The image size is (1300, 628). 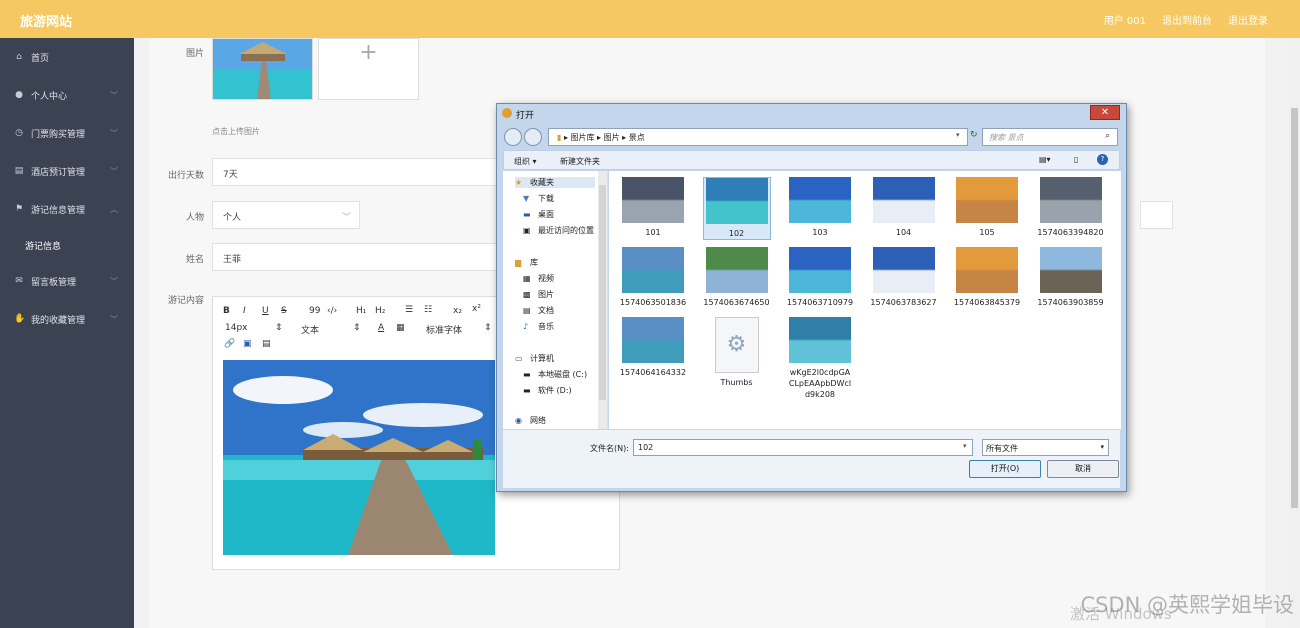 What do you see at coordinates (538, 326) in the screenshot?
I see `tree-music: ♪ 音乐` at bounding box center [538, 326].